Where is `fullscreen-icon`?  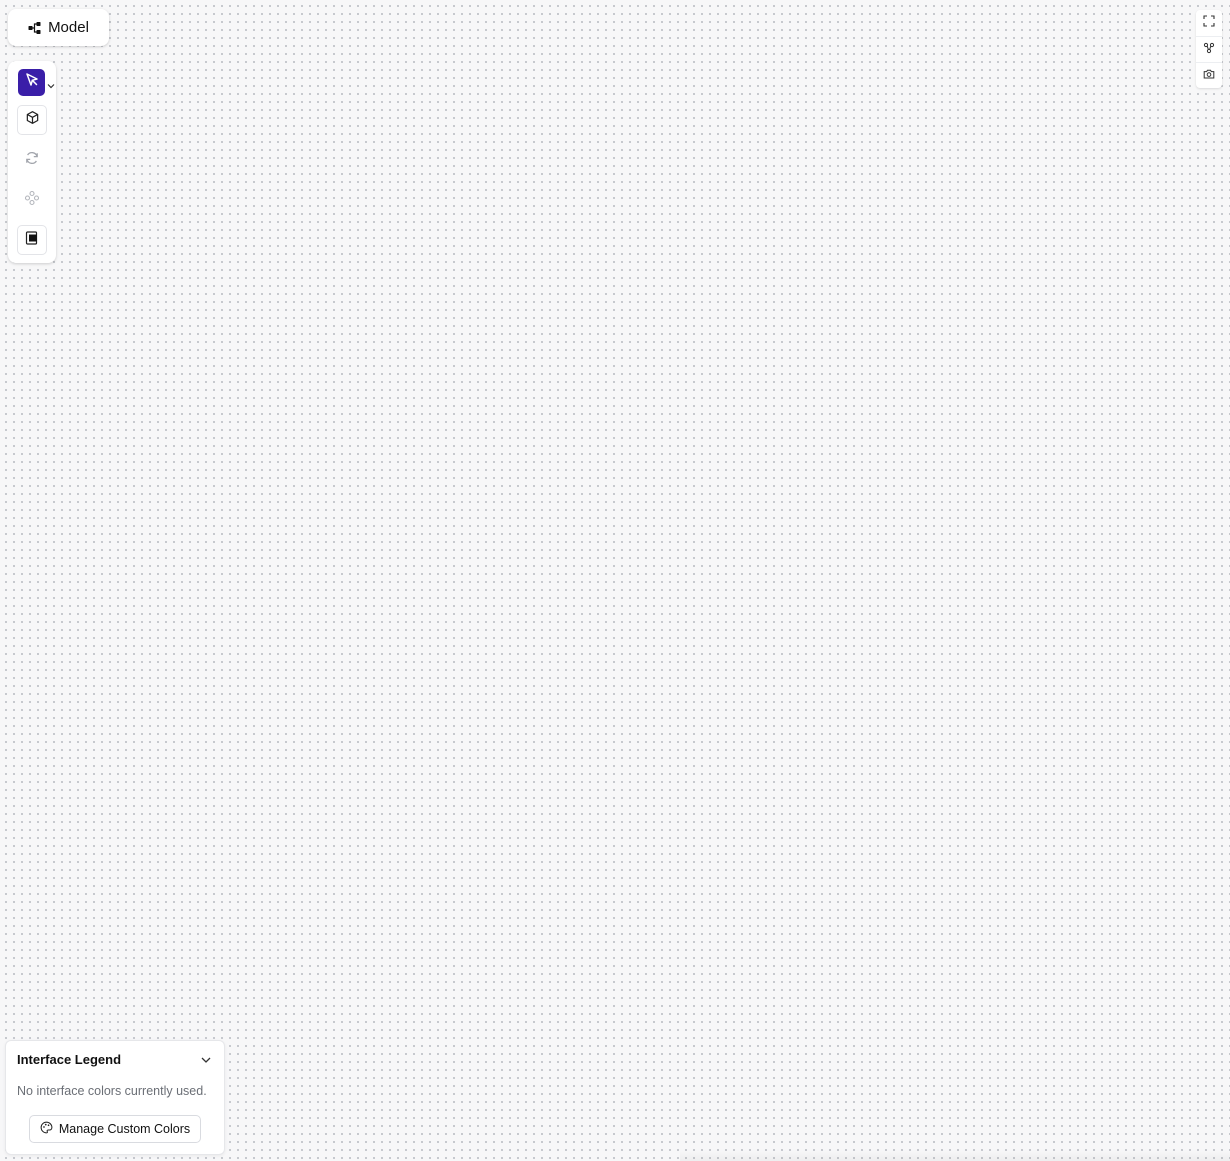
fullscreen-icon is located at coordinates (1209, 23).